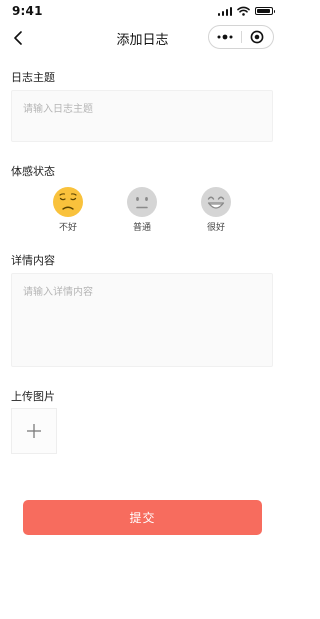 The height and width of the screenshot is (619, 320). I want to click on happy-face-icon, so click(216, 202).